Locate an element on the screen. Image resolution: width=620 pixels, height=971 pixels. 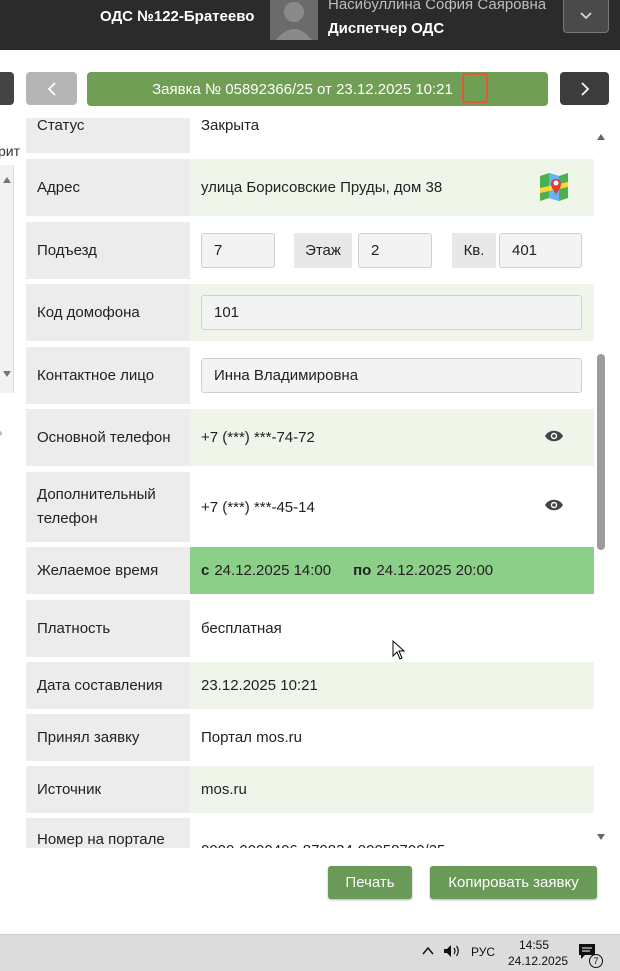
user-role: Диспетчер ОДС is located at coordinates (386, 28).